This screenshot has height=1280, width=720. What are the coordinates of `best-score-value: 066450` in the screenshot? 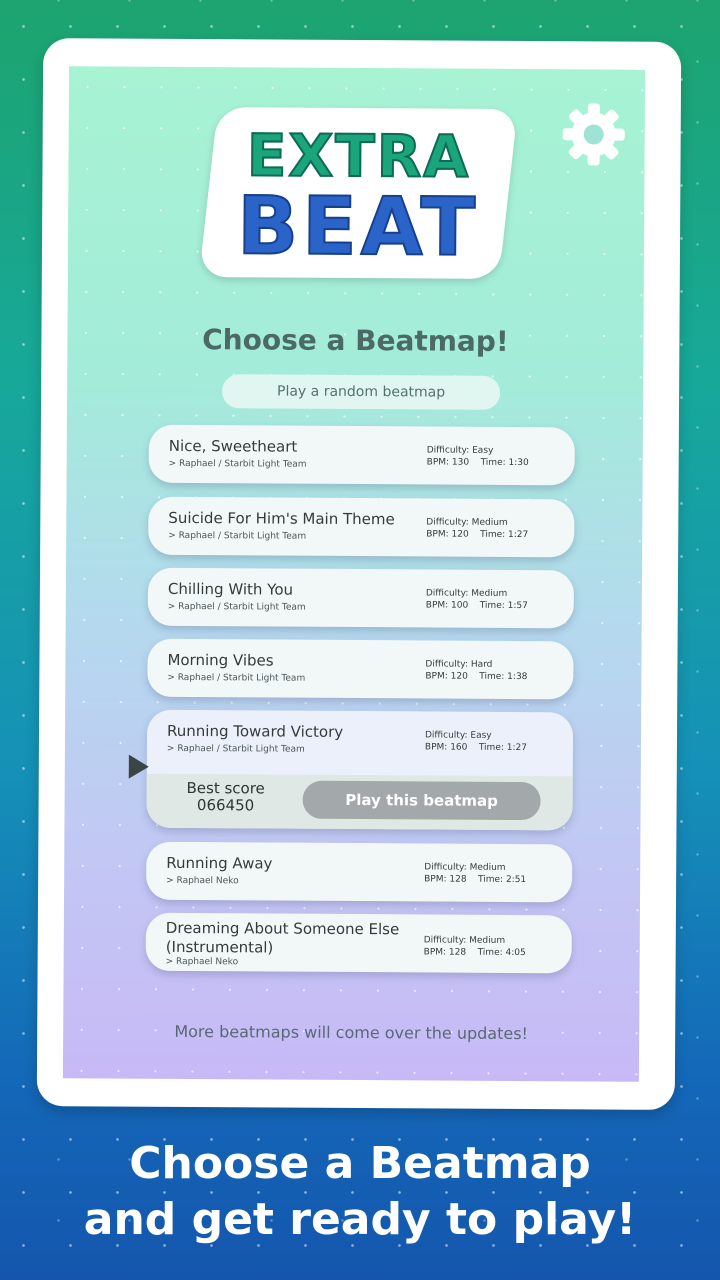 It's located at (225, 805).